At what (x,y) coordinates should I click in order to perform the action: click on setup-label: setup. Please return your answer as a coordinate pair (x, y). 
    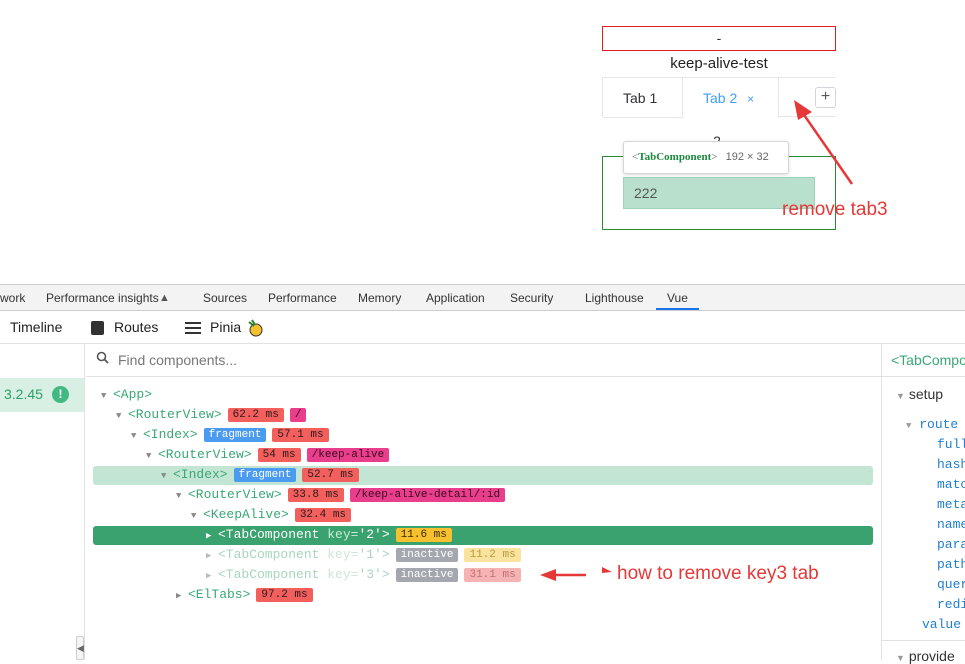
    Looking at the image, I should click on (926, 394).